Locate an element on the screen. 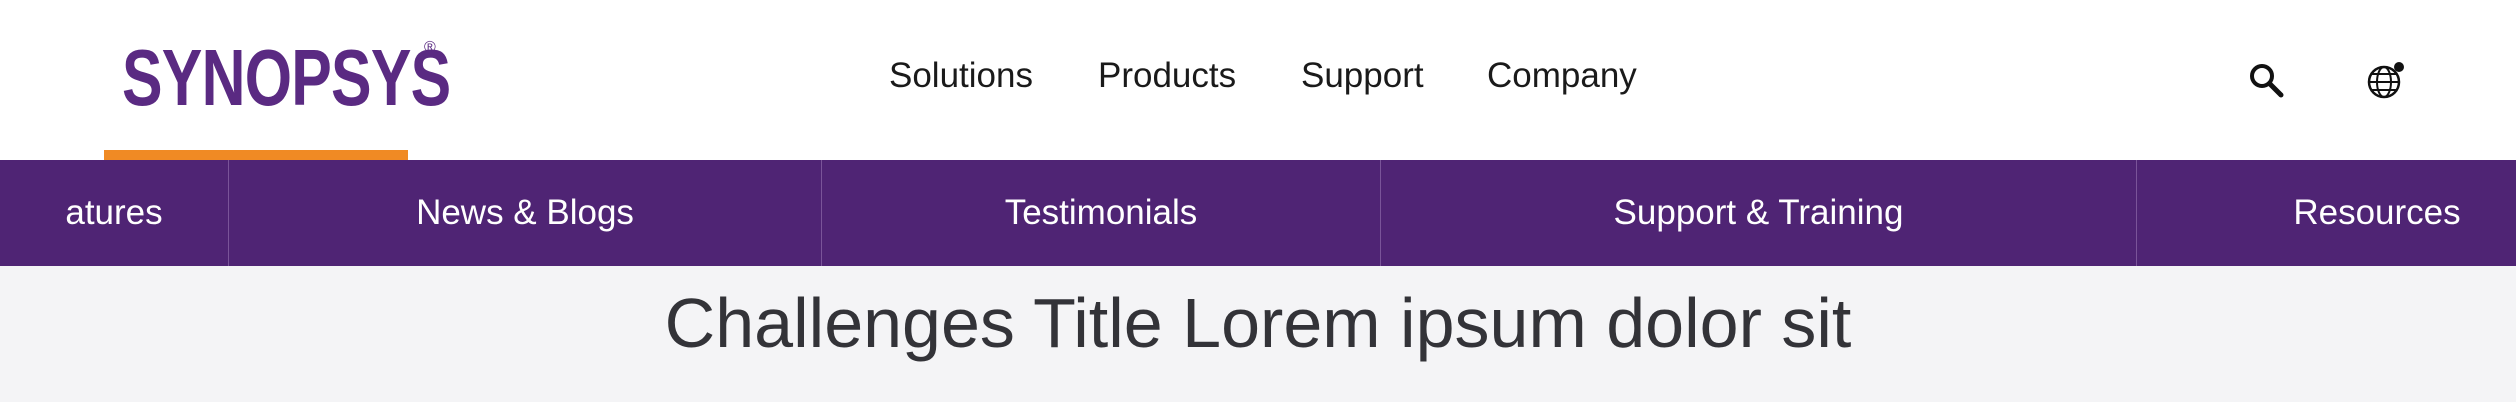 This screenshot has width=2516, height=402. nav-company: Company is located at coordinates (1562, 76).